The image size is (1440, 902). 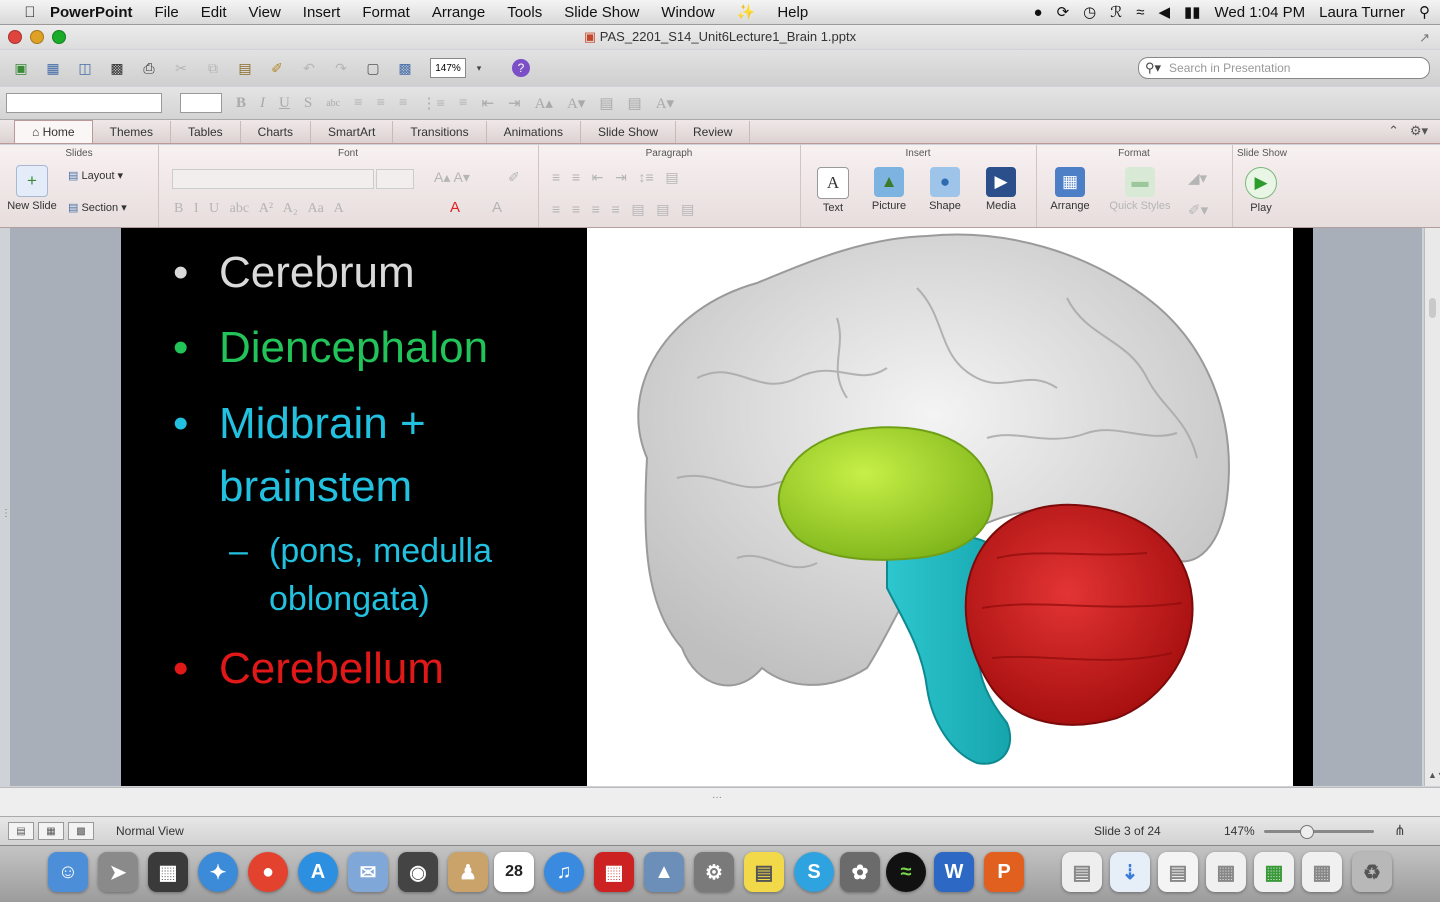 I want to click on collapse-ribbon-icon: ⌃, so click(x=1393, y=130).